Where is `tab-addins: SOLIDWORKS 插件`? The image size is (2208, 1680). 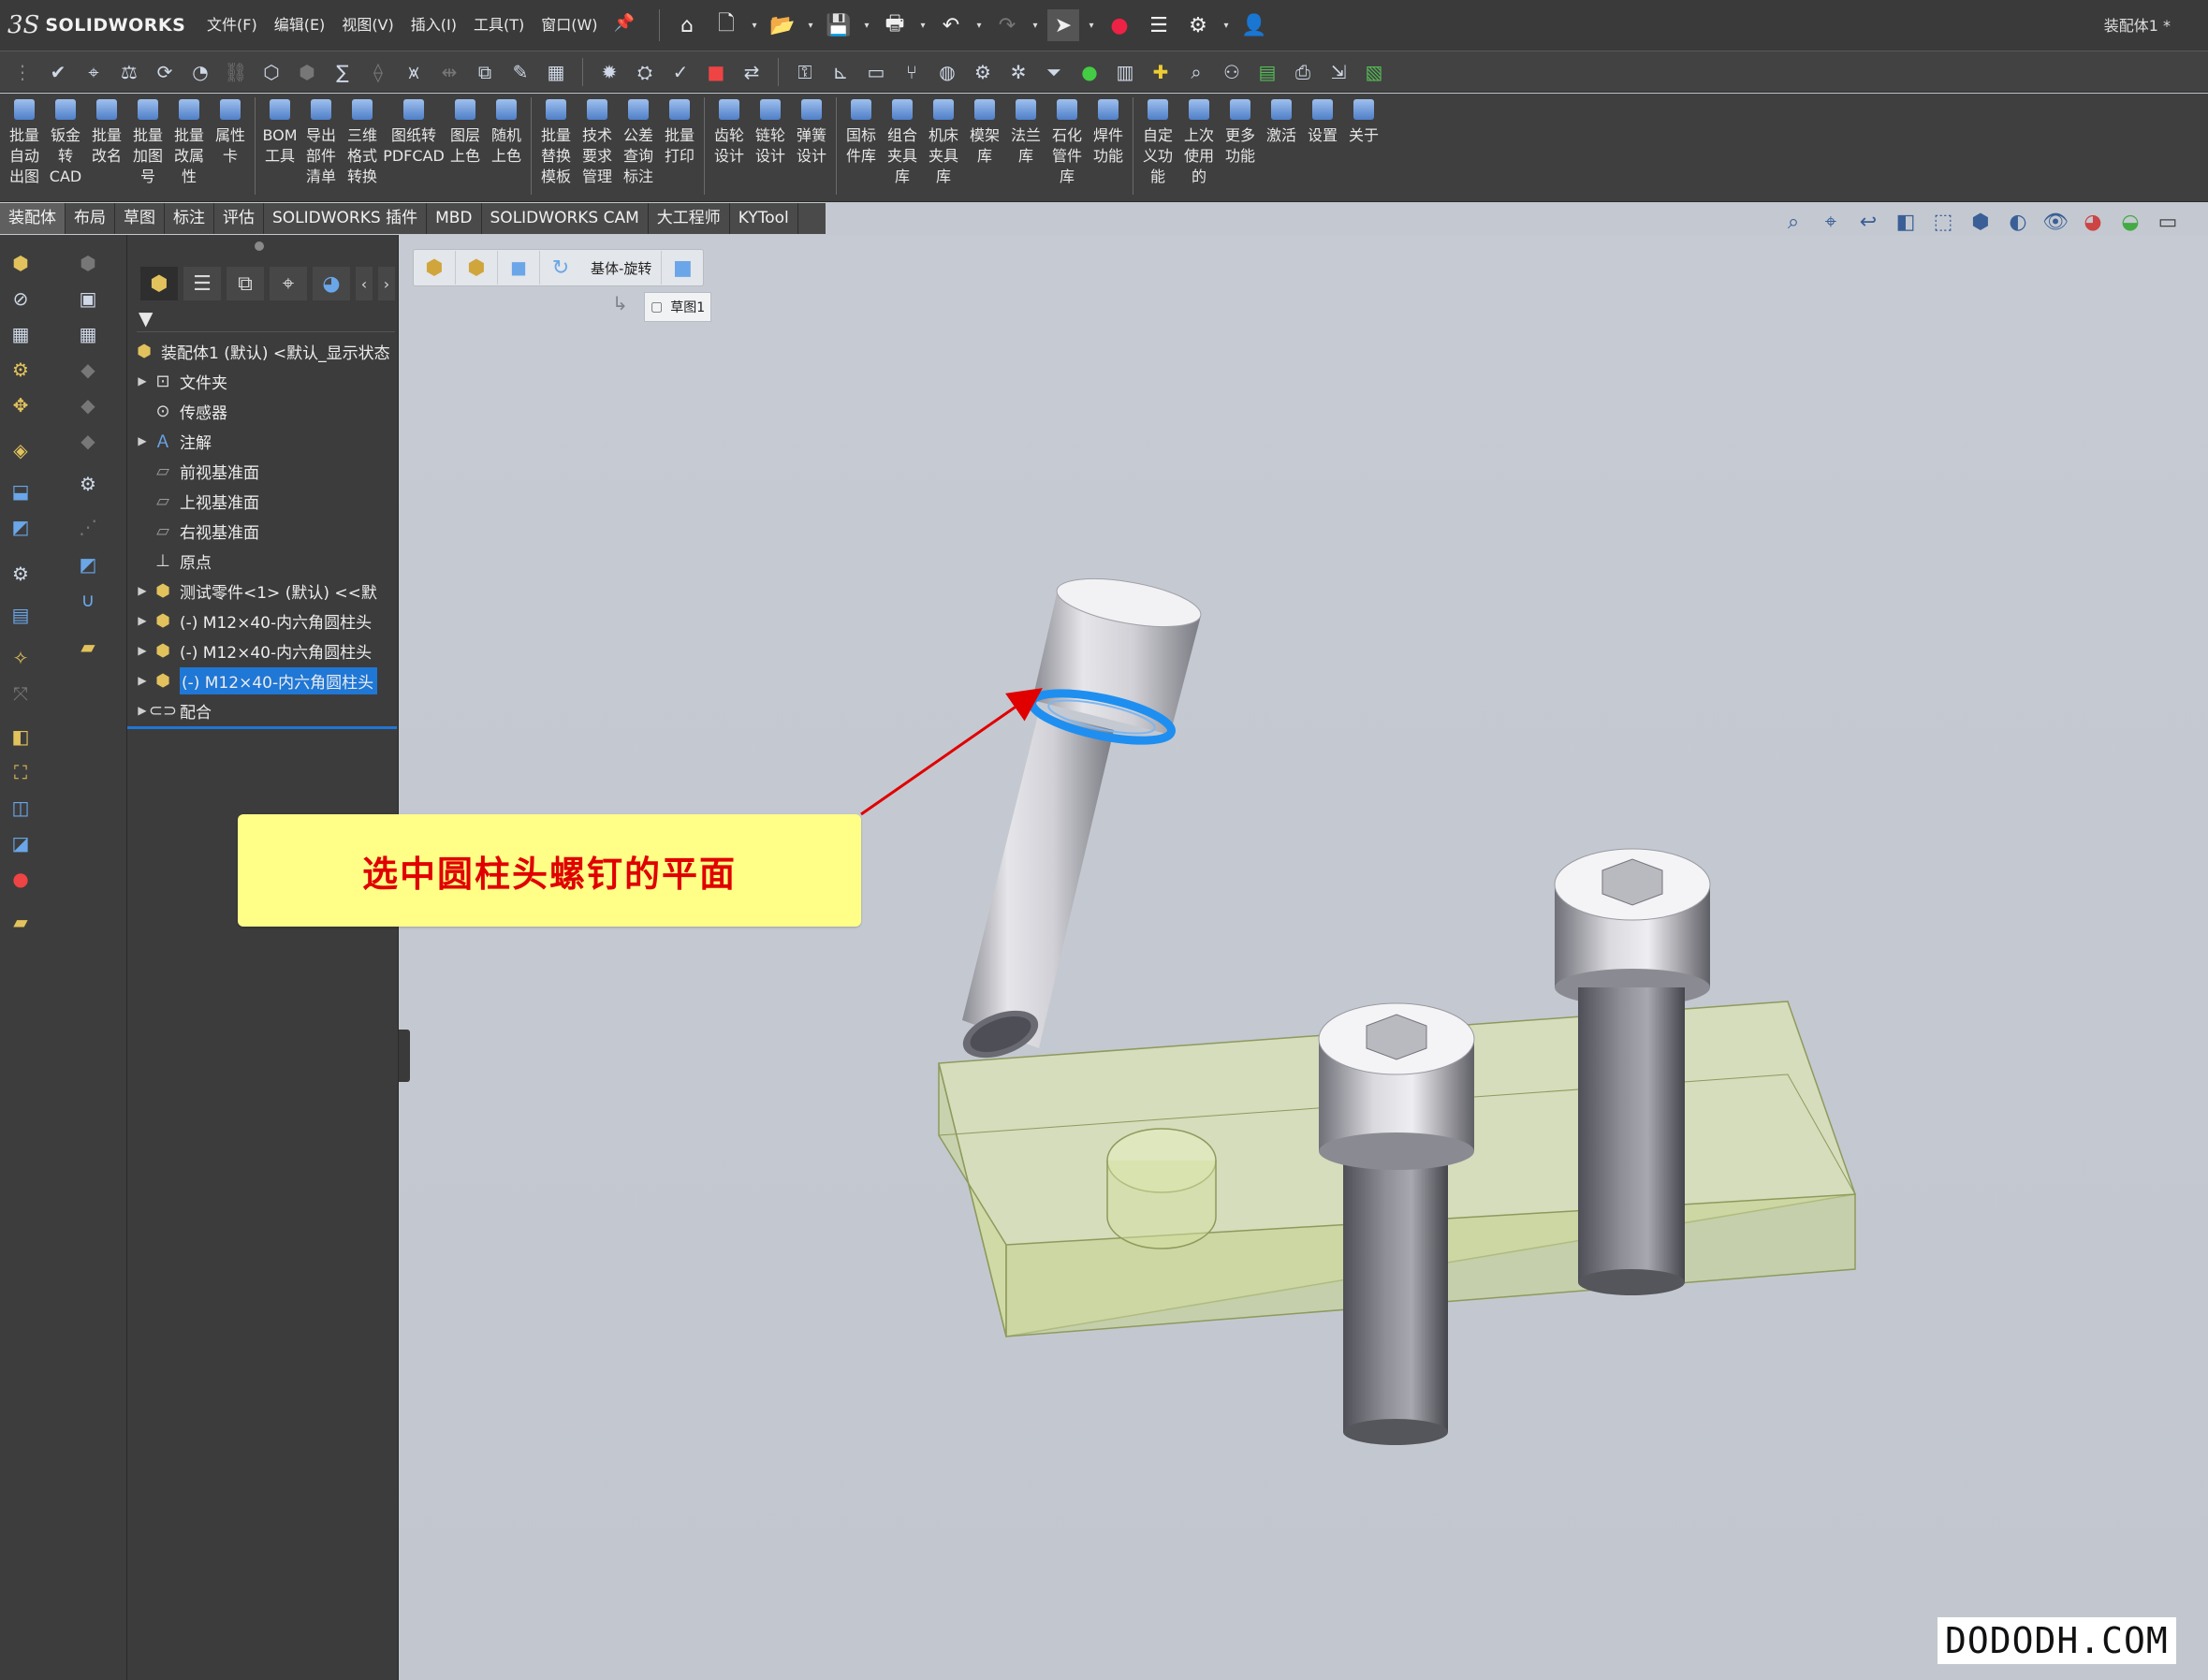
tab-addins: SOLIDWORKS 插件 is located at coordinates (346, 218).